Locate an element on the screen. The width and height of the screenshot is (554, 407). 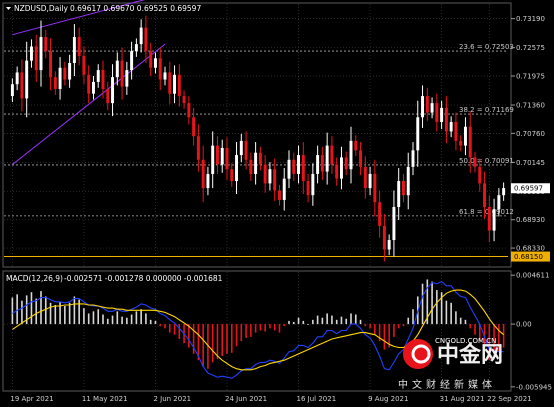
support-price-badge: 0.68150 is located at coordinates (528, 257).